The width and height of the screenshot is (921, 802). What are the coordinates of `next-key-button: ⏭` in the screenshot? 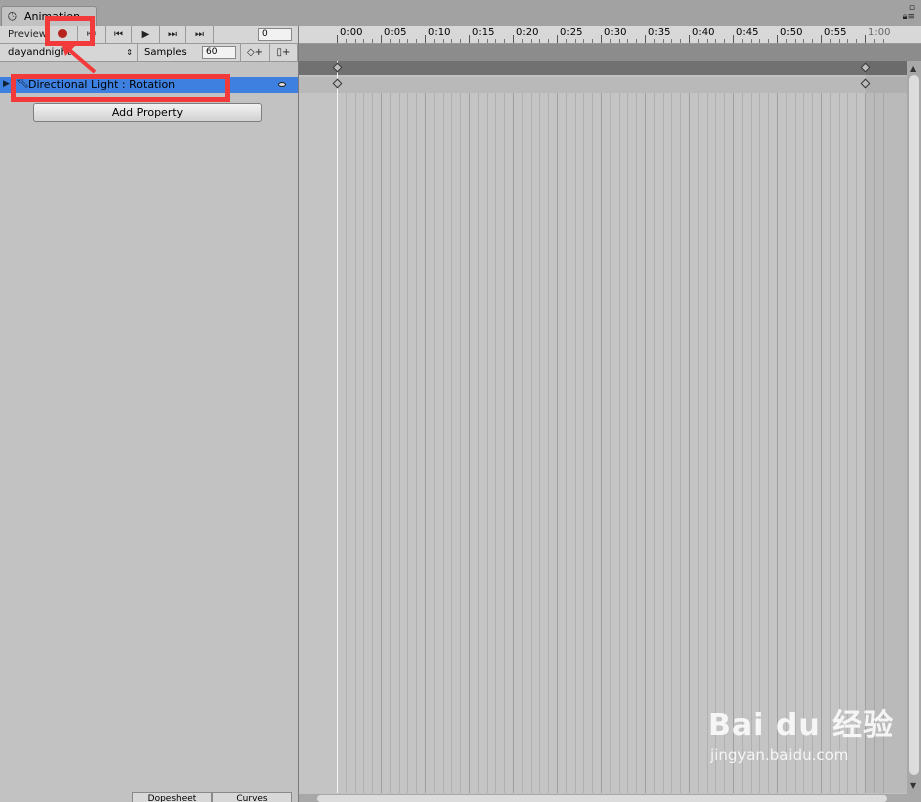 It's located at (173, 34).